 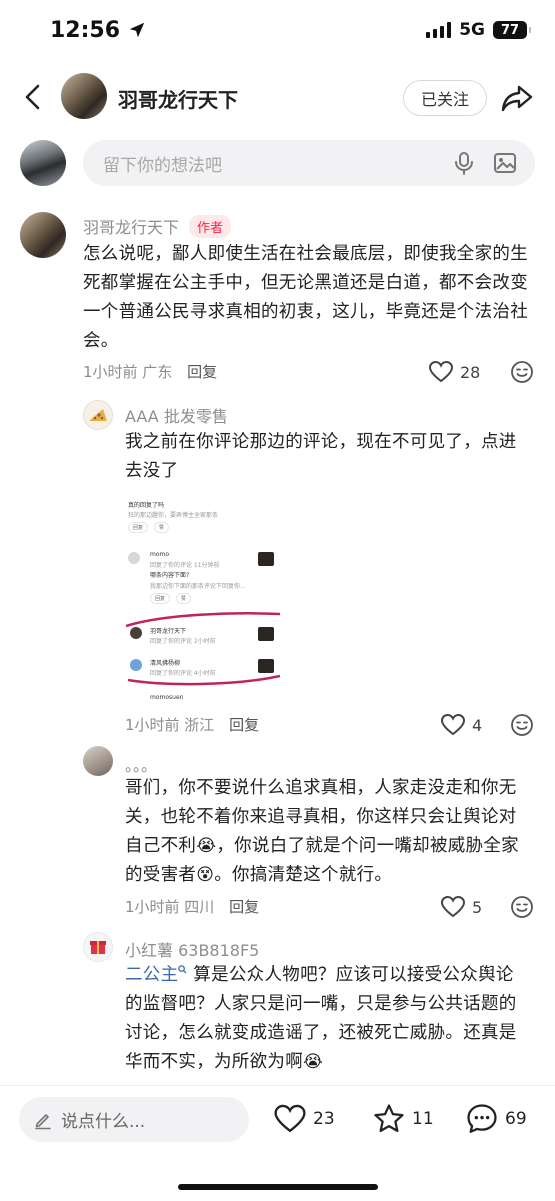 I want to click on back-chevron-icon, so click(x=33, y=97).